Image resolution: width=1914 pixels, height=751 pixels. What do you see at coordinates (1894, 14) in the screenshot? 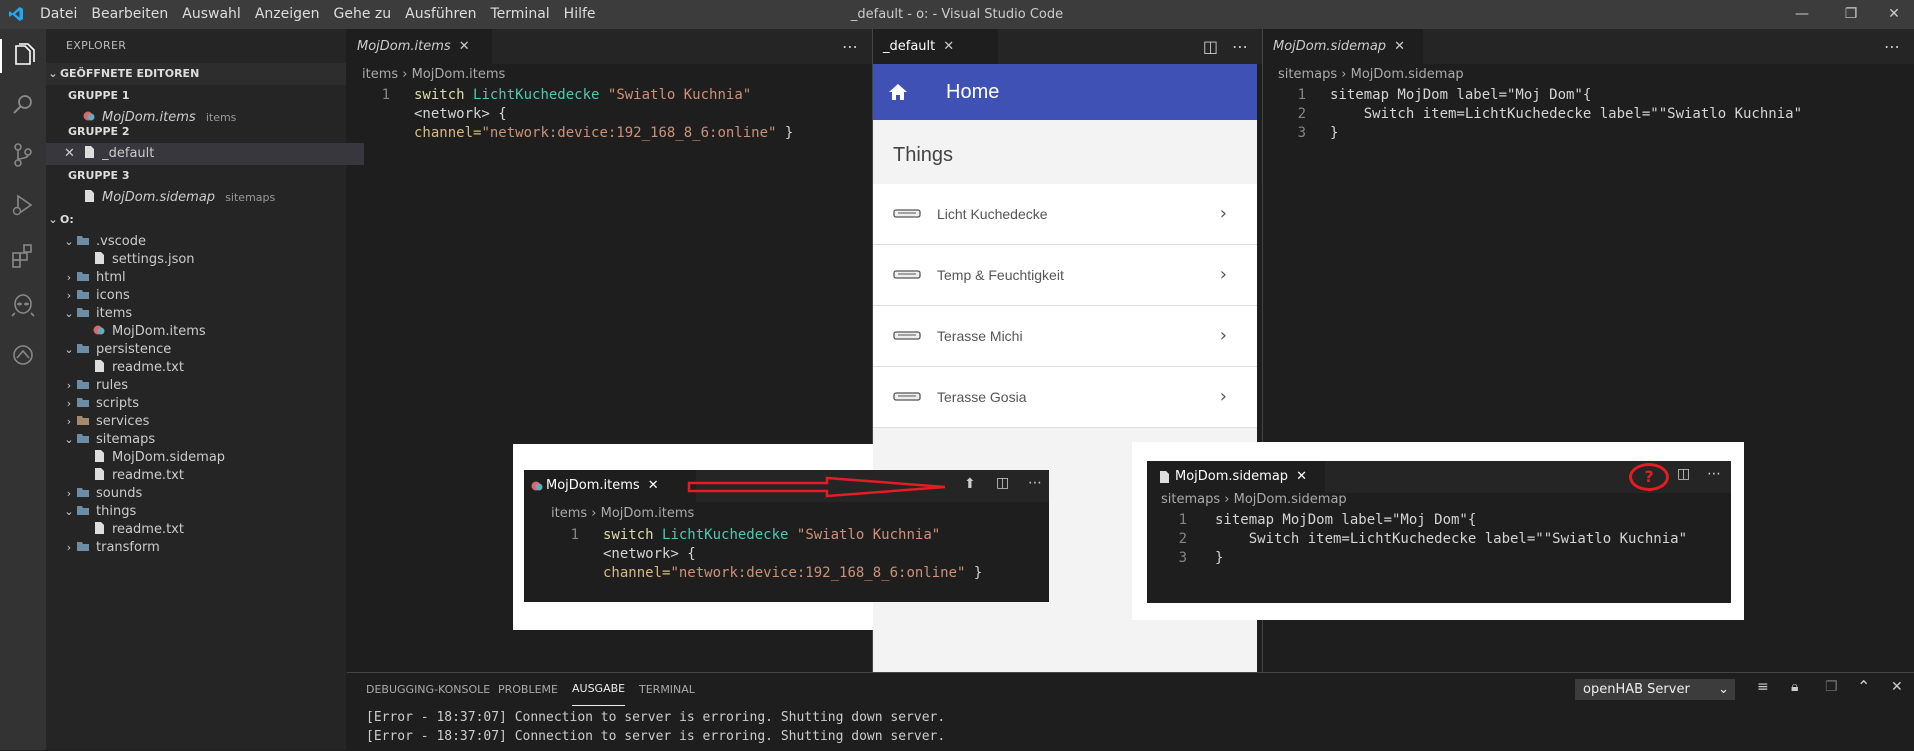
I see `close-window-icon: ✕` at bounding box center [1894, 14].